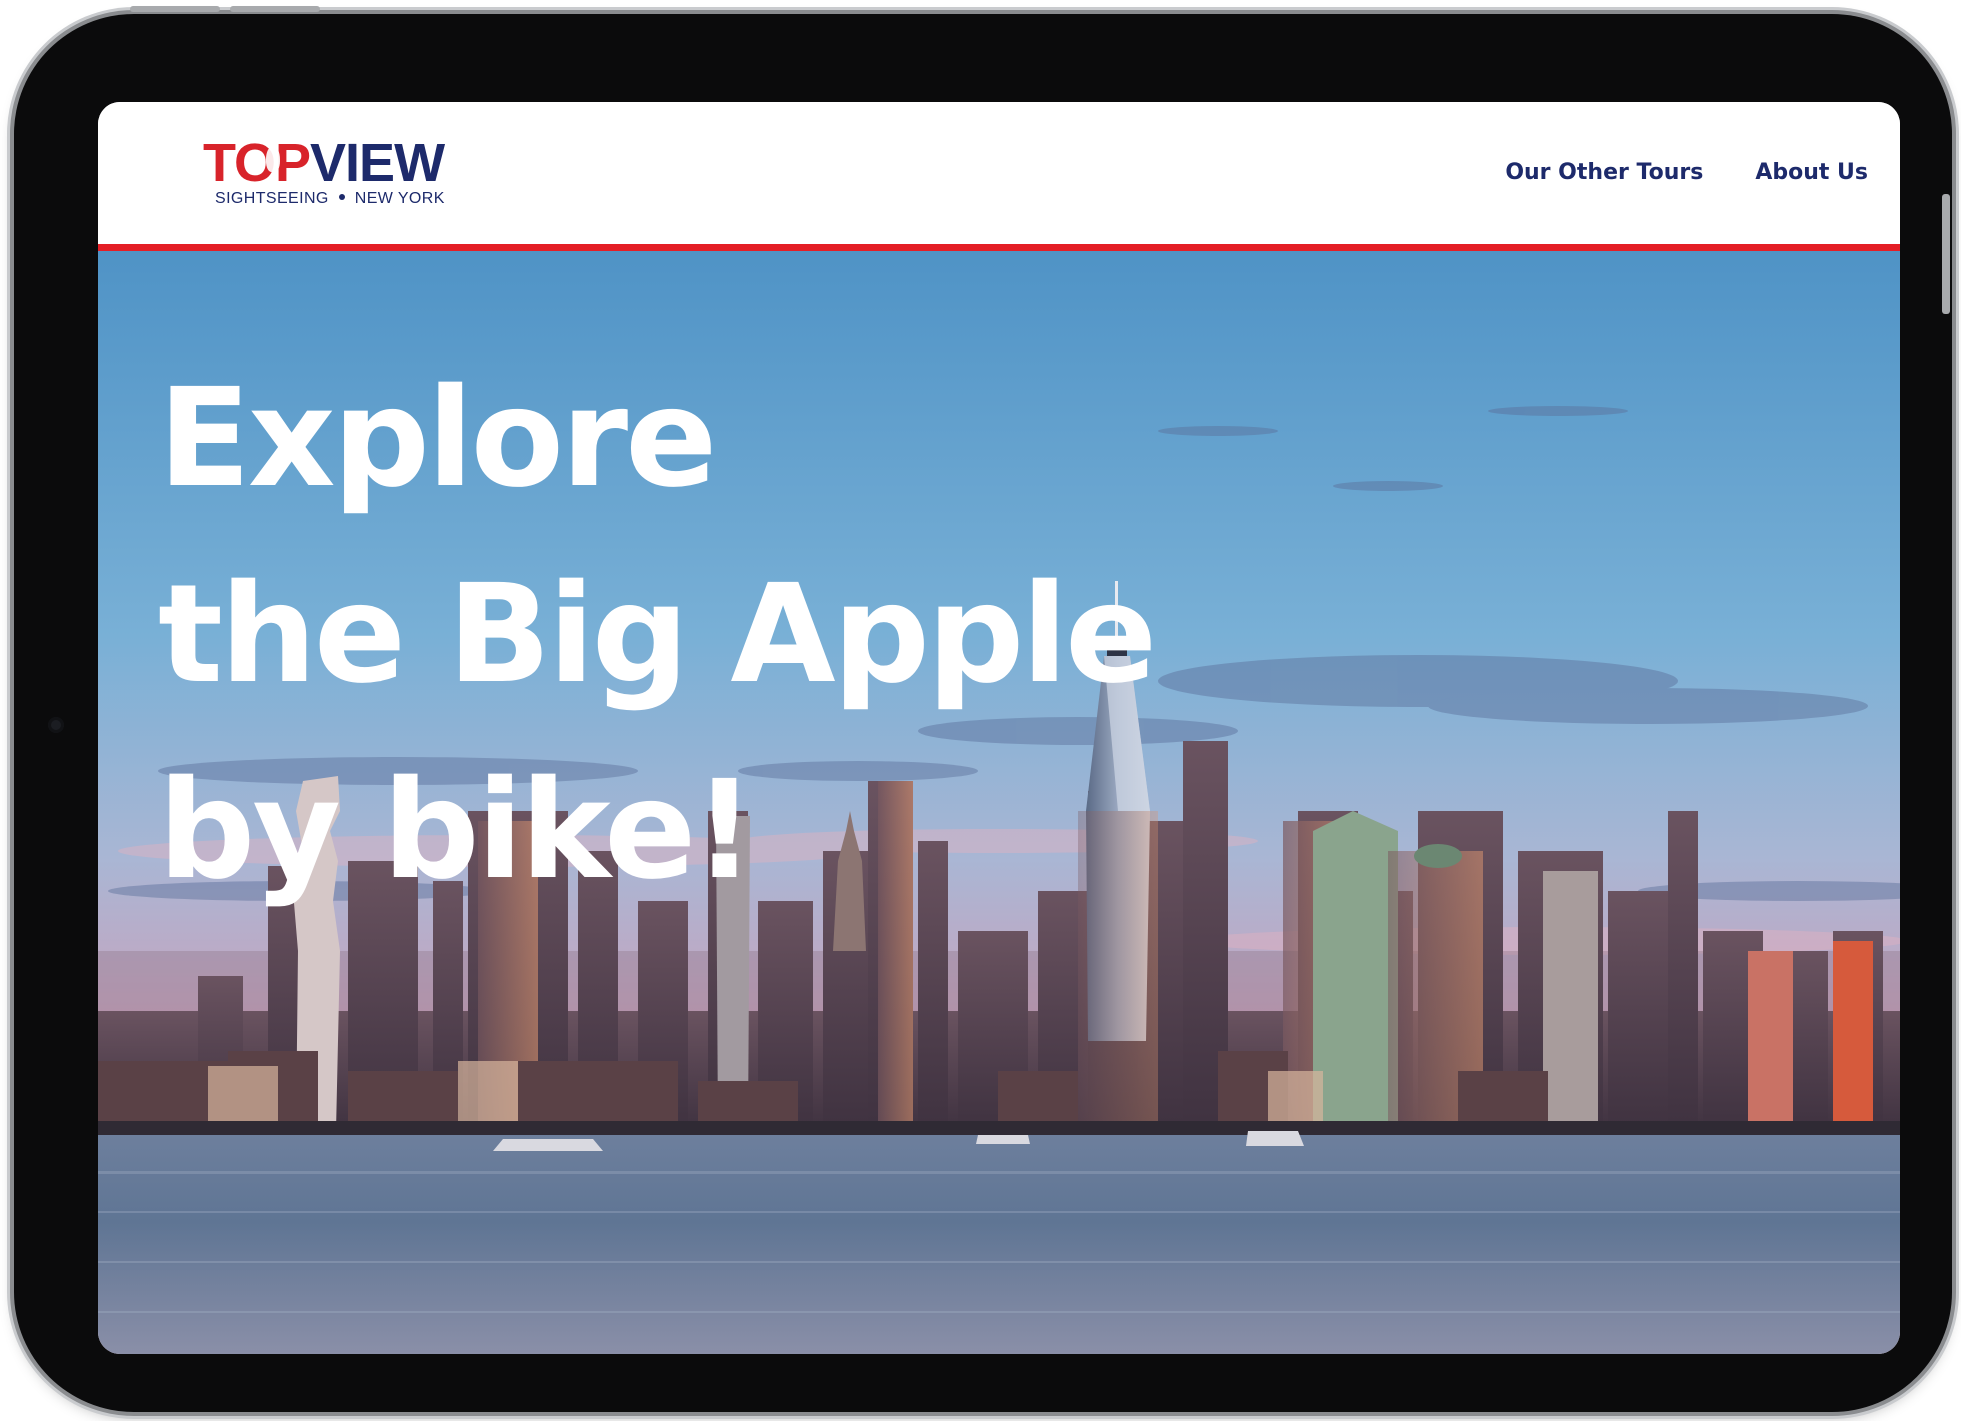 The image size is (1961, 1421). I want to click on nav-link-other-tours: Our Other Tours, so click(1604, 172).